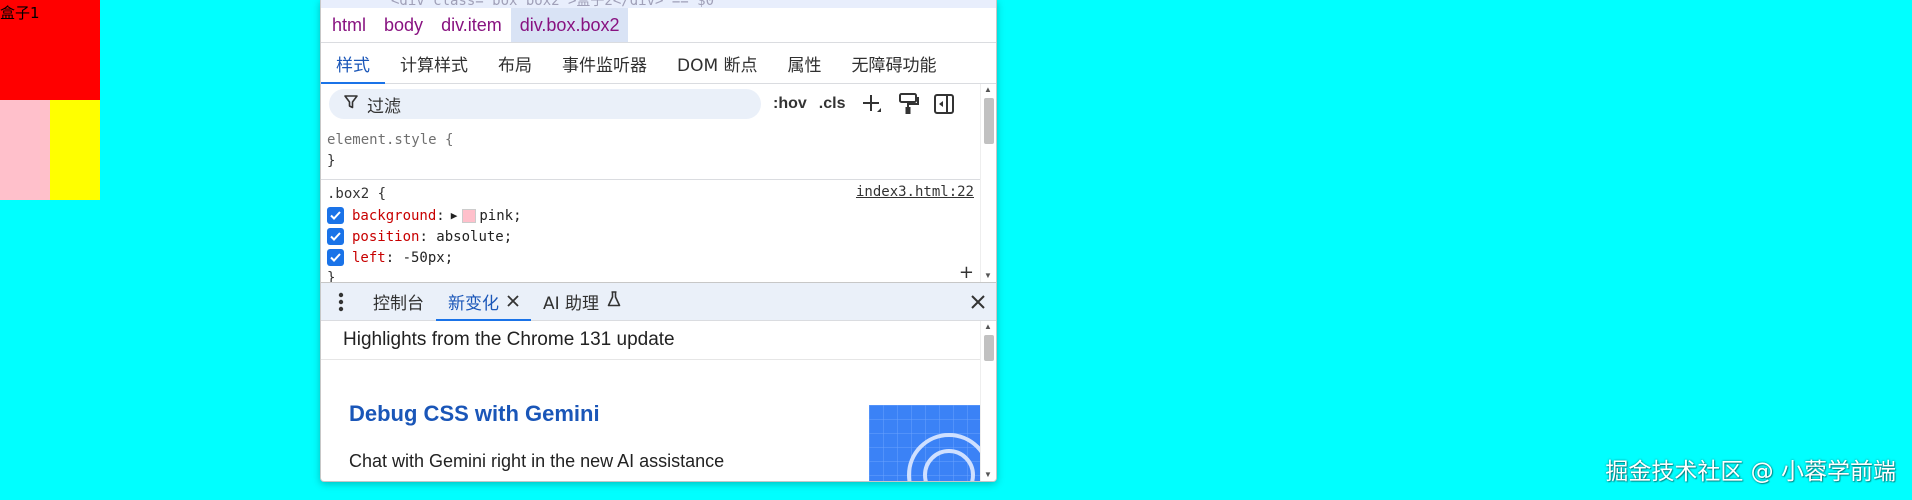 This screenshot has height=500, width=1912. I want to click on breadcrumb-div-box2: div.box.box2, so click(569, 25).